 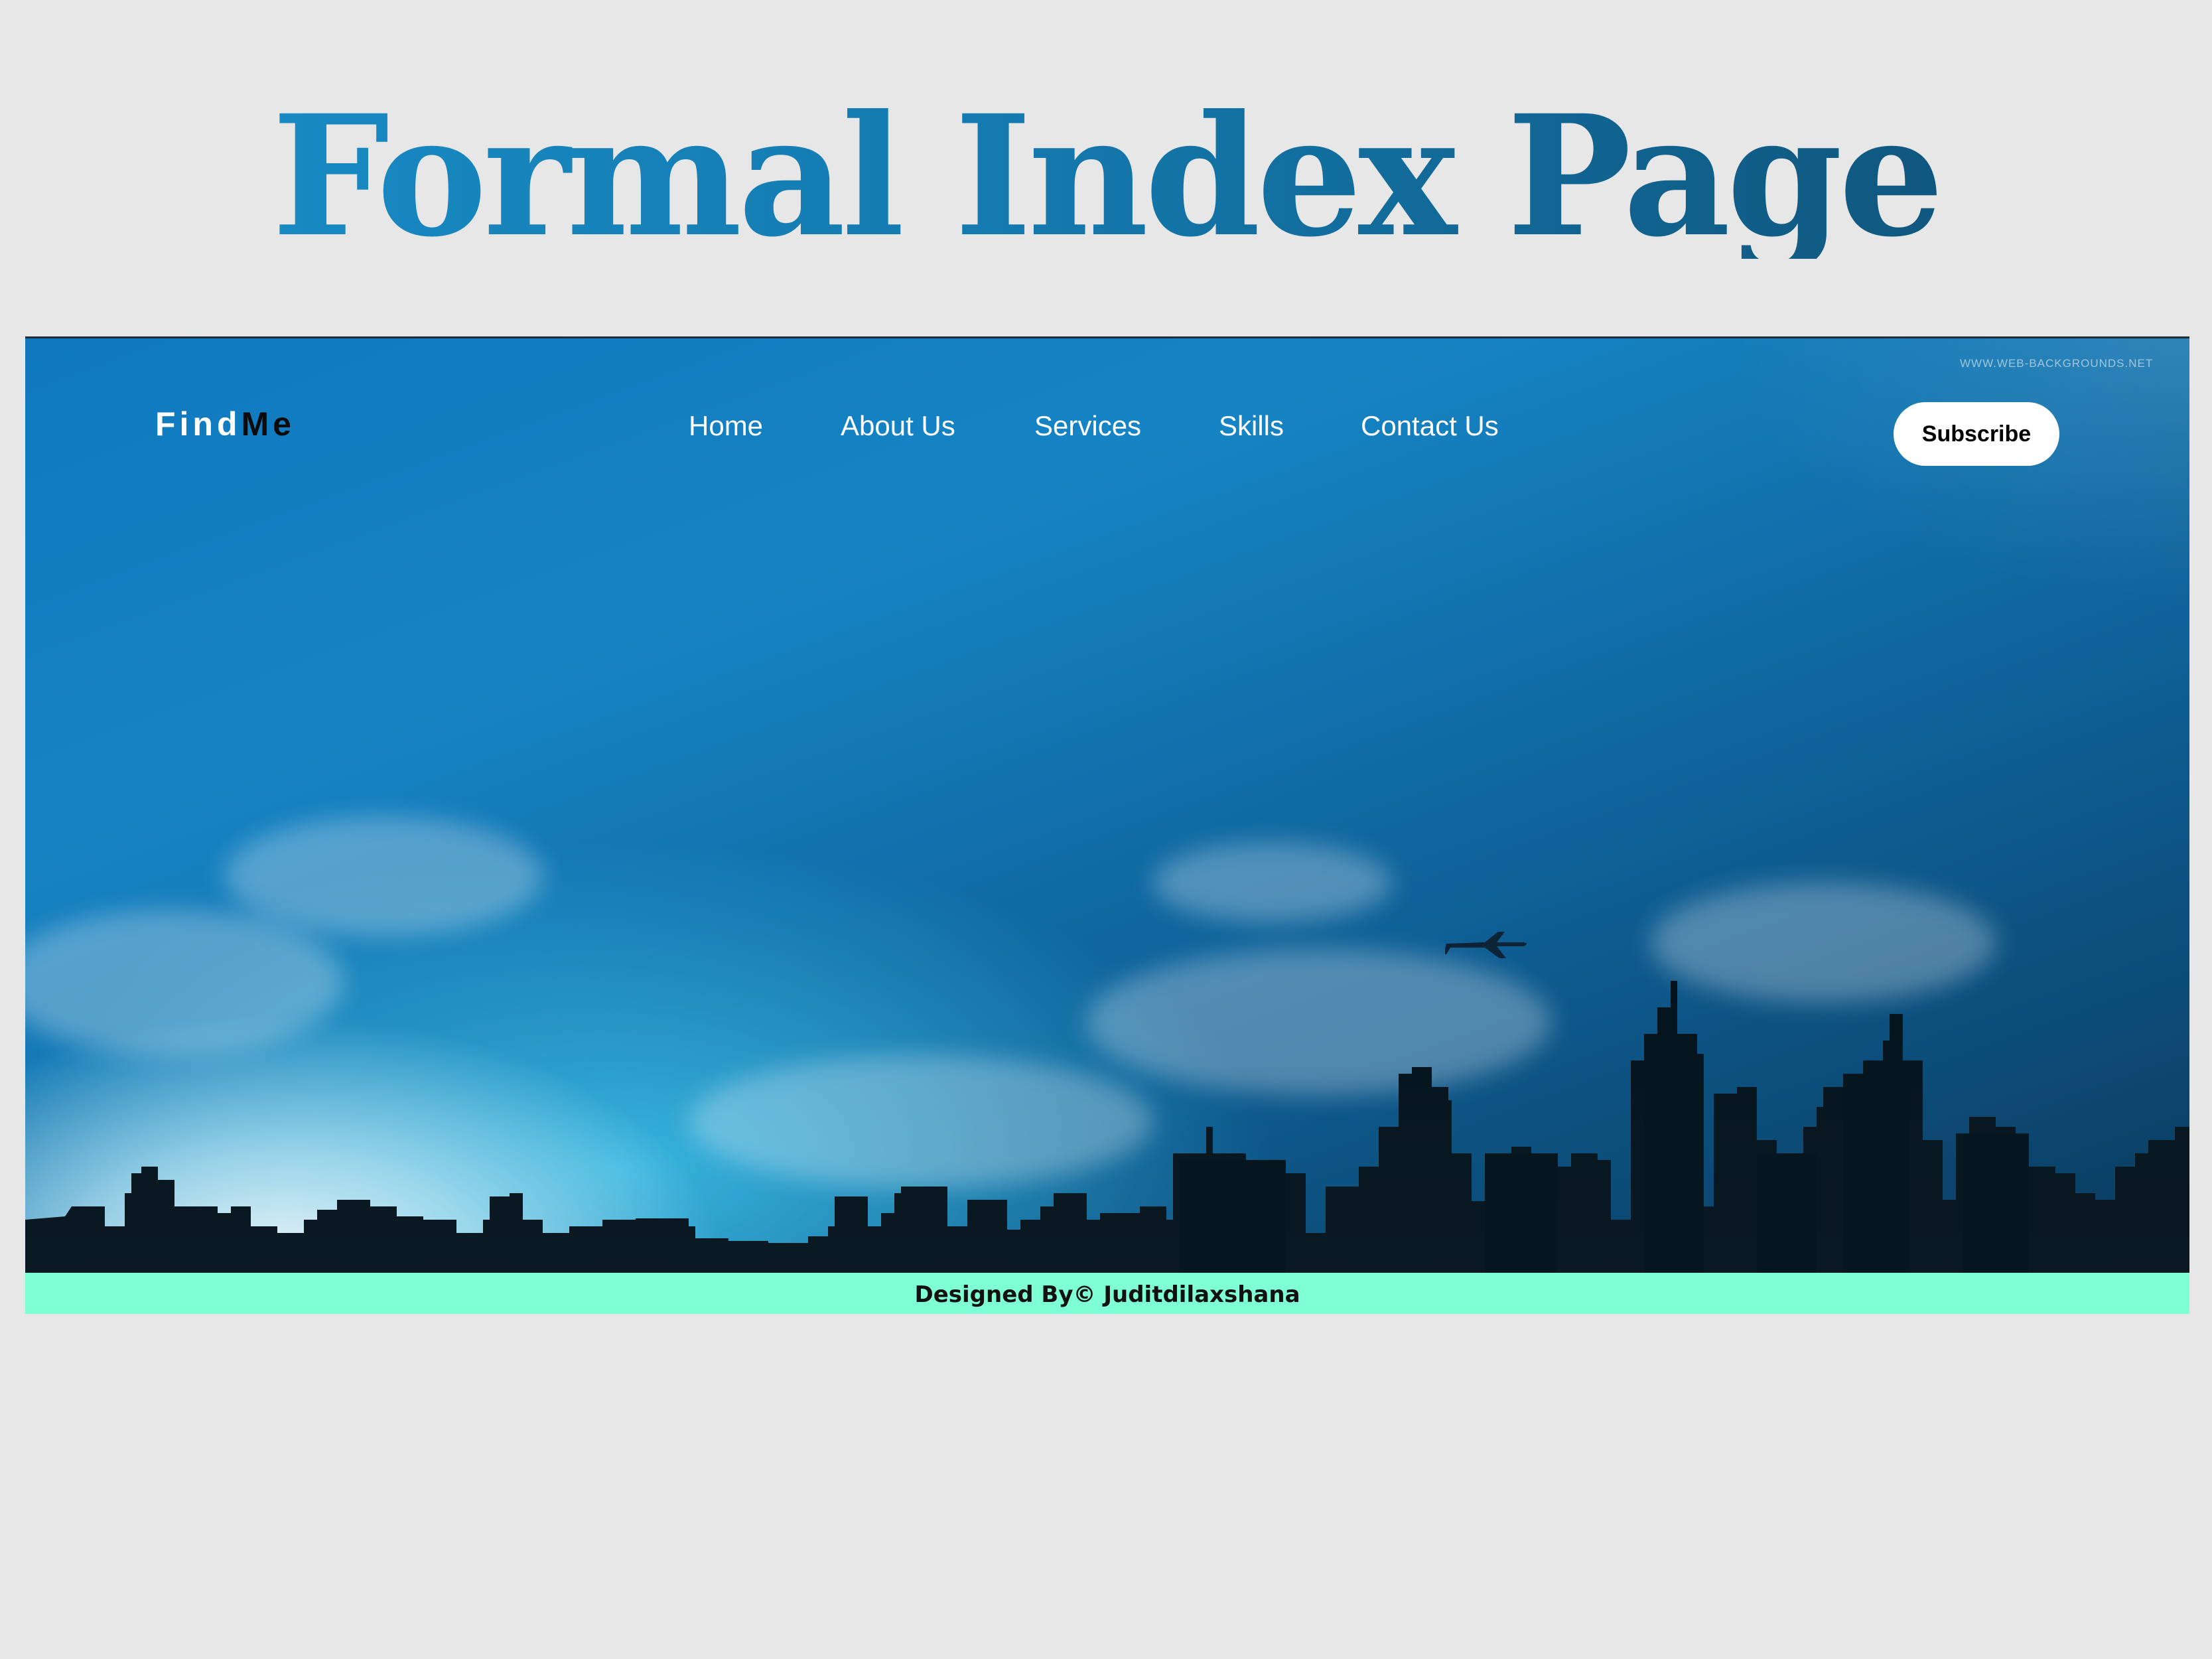 What do you see at coordinates (1976, 434) in the screenshot?
I see `subscribe-button: Subscribe` at bounding box center [1976, 434].